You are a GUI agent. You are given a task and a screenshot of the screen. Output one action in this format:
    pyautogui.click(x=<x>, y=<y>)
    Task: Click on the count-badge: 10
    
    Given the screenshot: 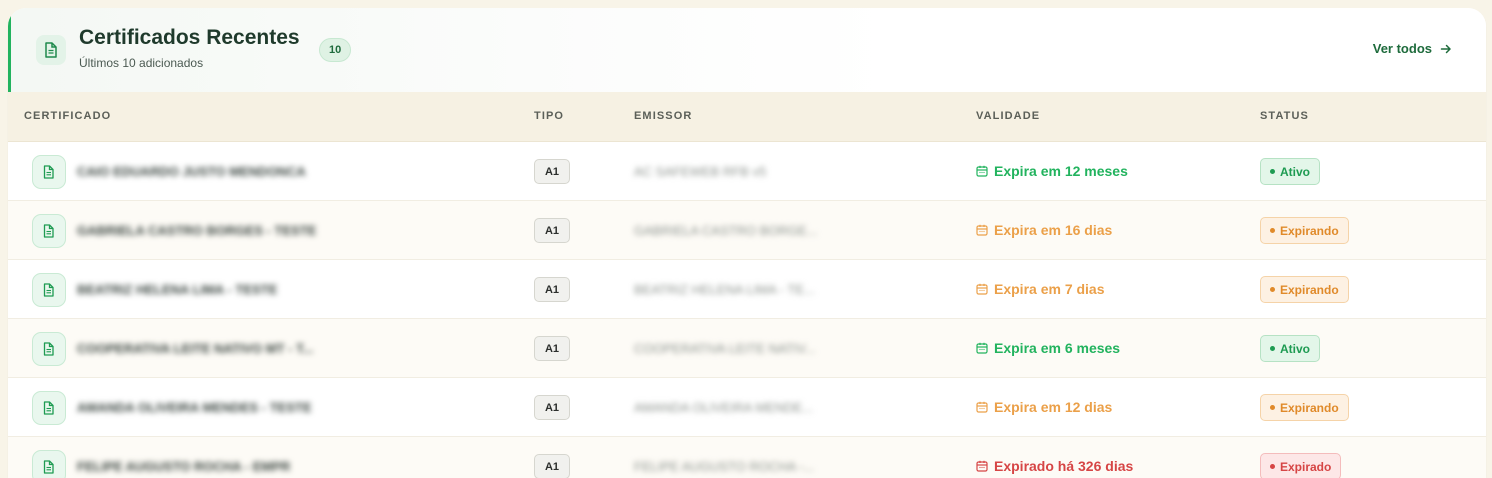 What is the action you would take?
    pyautogui.click(x=335, y=50)
    